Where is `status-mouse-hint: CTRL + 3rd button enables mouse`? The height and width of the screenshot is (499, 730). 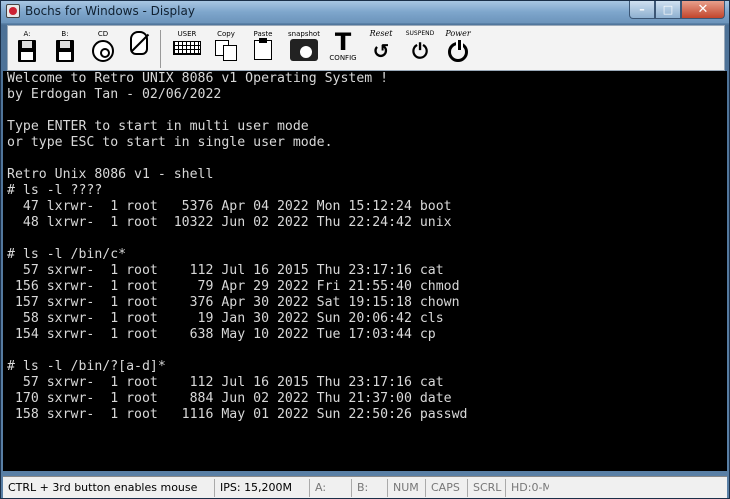
status-mouse-hint: CTRL + 3rd button enables mouse is located at coordinates (103, 487).